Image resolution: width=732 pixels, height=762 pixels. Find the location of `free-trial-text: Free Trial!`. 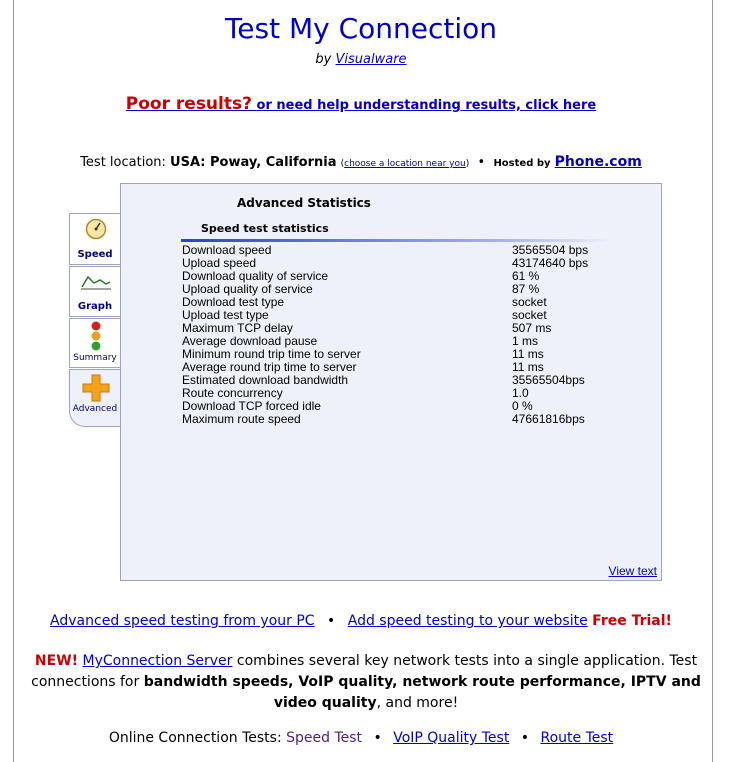

free-trial-text: Free Trial! is located at coordinates (632, 621).